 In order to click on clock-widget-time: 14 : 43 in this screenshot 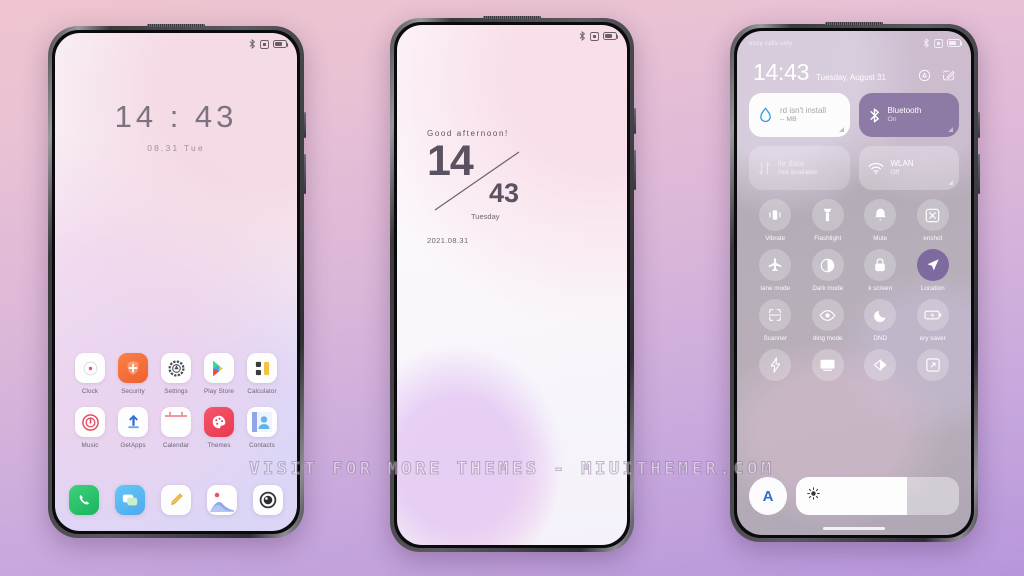, I will do `click(176, 116)`.